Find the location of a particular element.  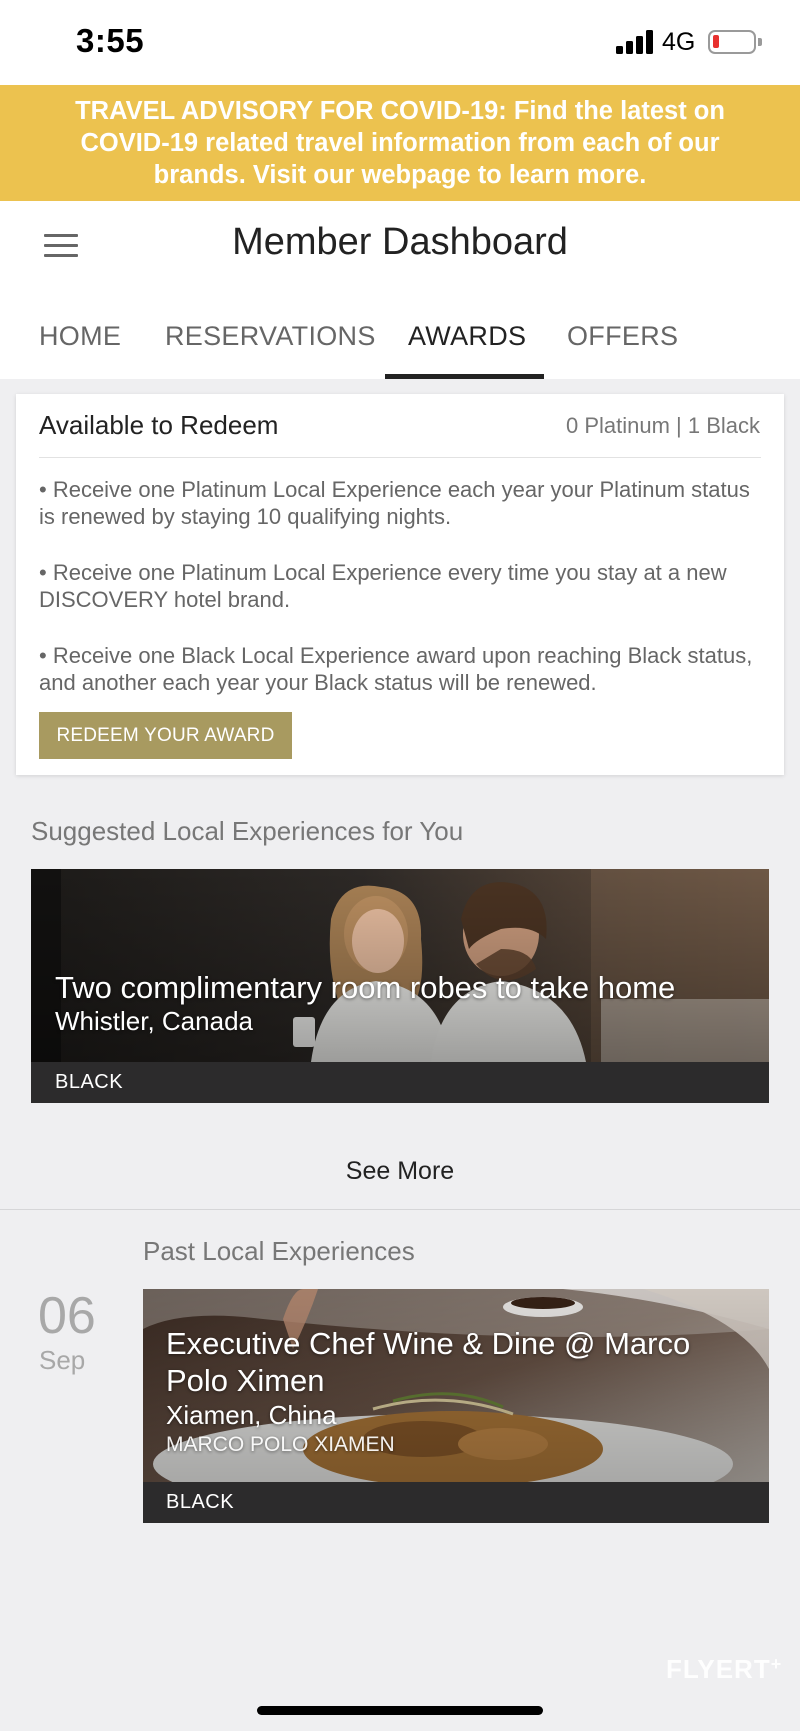

tab-offers: OFFERS is located at coordinates (622, 344).